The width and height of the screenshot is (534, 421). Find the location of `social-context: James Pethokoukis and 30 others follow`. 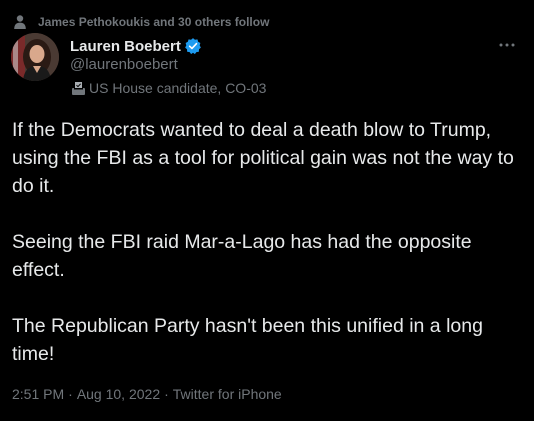

social-context: James Pethokoukis and 30 others follow is located at coordinates (140, 22).